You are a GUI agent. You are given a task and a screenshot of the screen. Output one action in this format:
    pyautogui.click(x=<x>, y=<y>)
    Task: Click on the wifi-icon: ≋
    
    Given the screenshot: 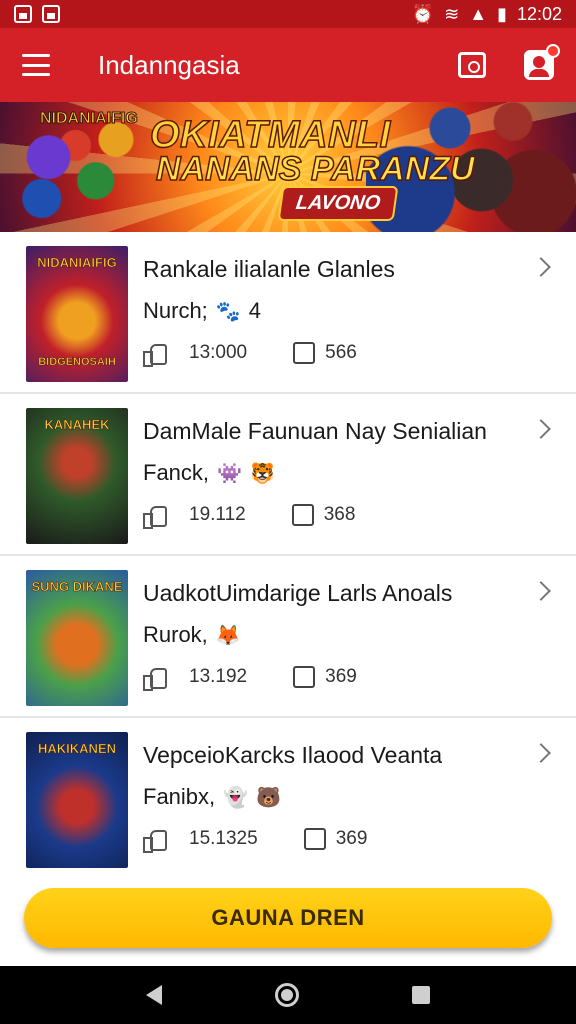 What is the action you would take?
    pyautogui.click(x=452, y=13)
    